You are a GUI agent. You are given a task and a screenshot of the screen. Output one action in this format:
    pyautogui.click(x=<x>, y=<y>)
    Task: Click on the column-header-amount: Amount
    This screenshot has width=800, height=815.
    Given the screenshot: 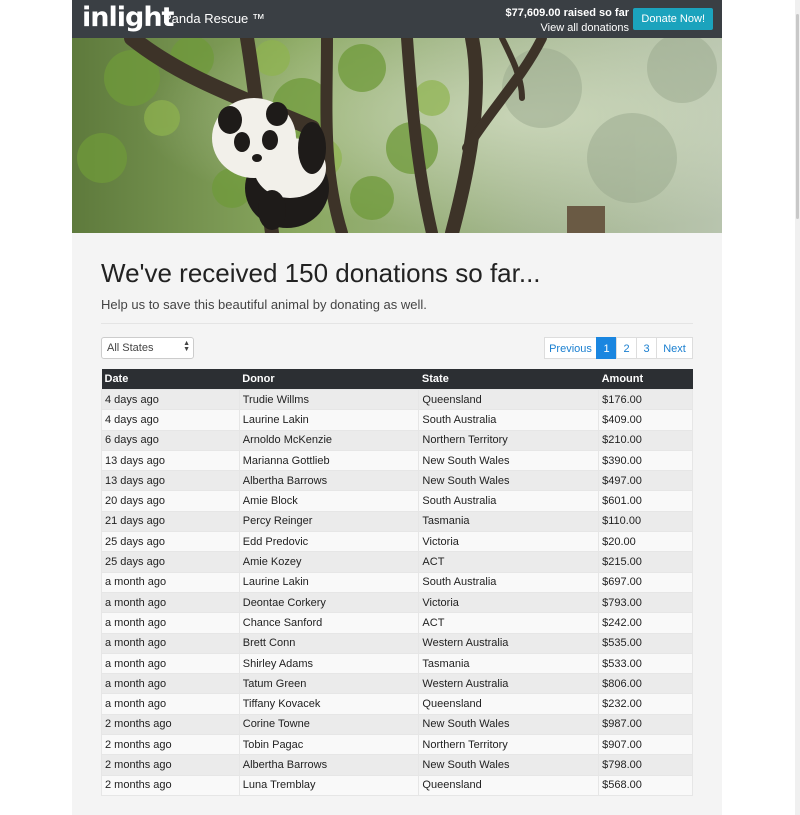 What is the action you would take?
    pyautogui.click(x=645, y=379)
    